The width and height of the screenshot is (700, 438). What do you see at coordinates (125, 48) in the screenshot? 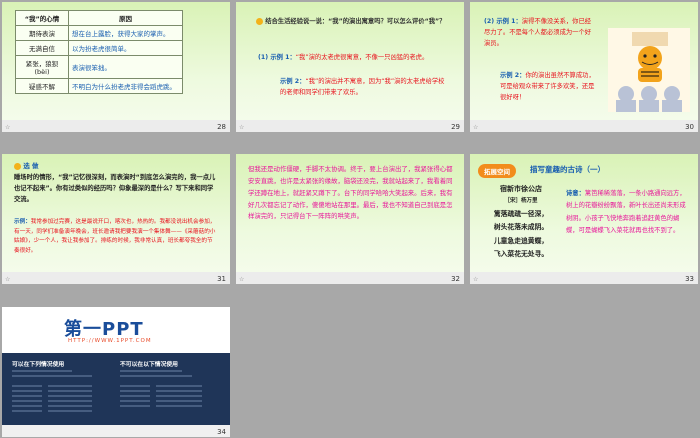
I see `row-reason: 以为扮老虎很简单。` at bounding box center [125, 48].